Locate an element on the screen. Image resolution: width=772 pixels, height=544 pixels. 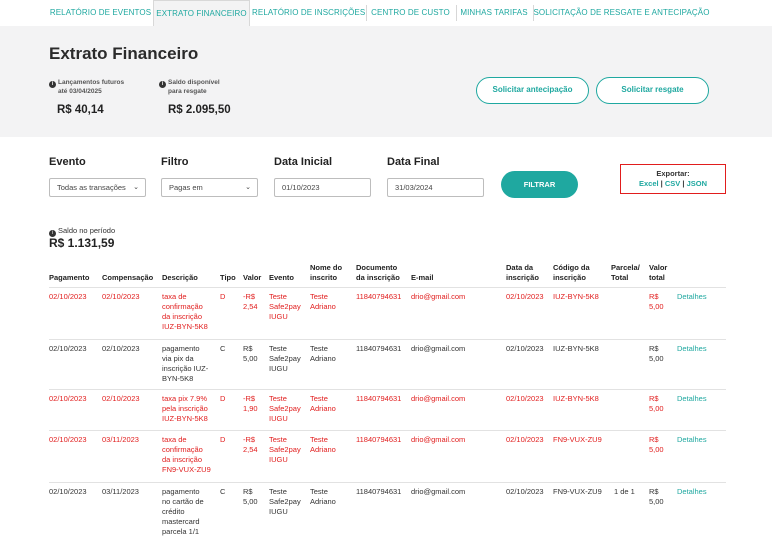
export-box: Exportar: Excel | CSV | JSON is located at coordinates (673, 179).